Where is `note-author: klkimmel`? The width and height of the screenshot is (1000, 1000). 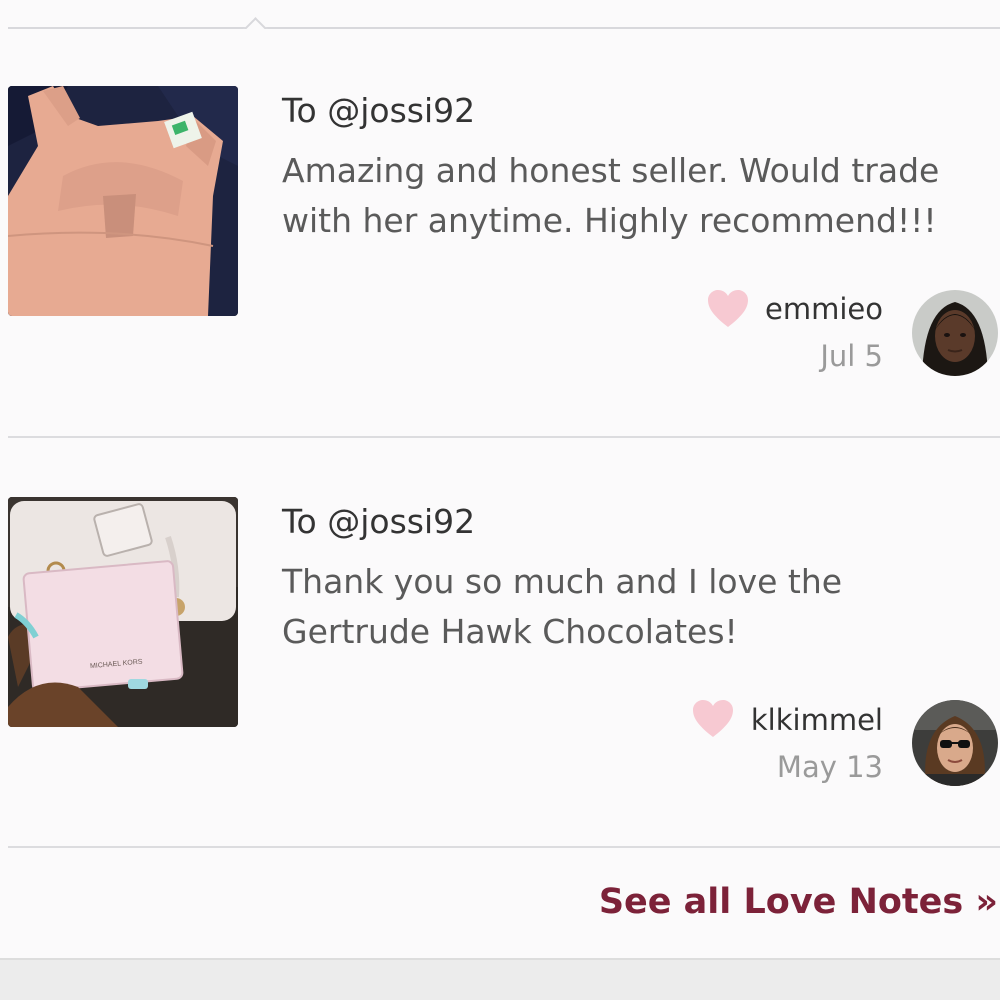
note-author: klkimmel is located at coordinates (817, 720).